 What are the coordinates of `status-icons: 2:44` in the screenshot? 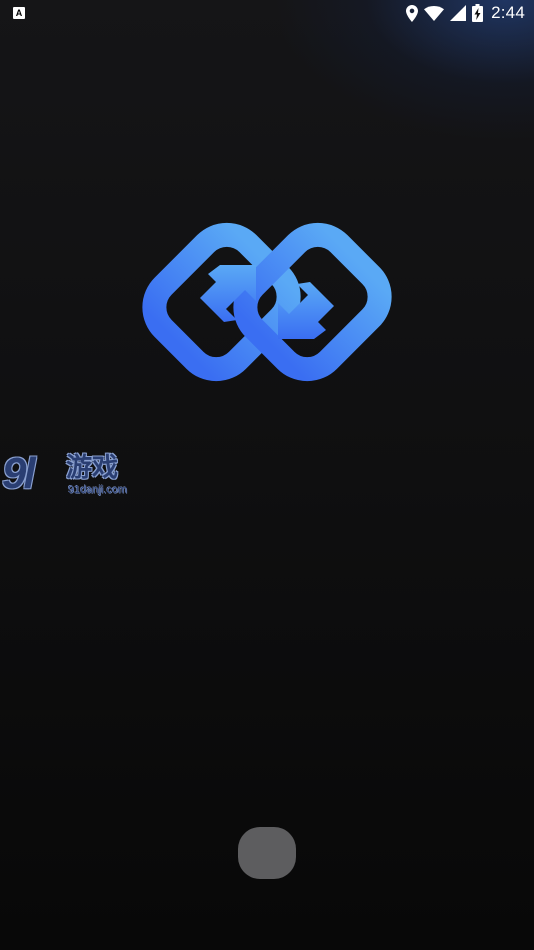 It's located at (465, 13).